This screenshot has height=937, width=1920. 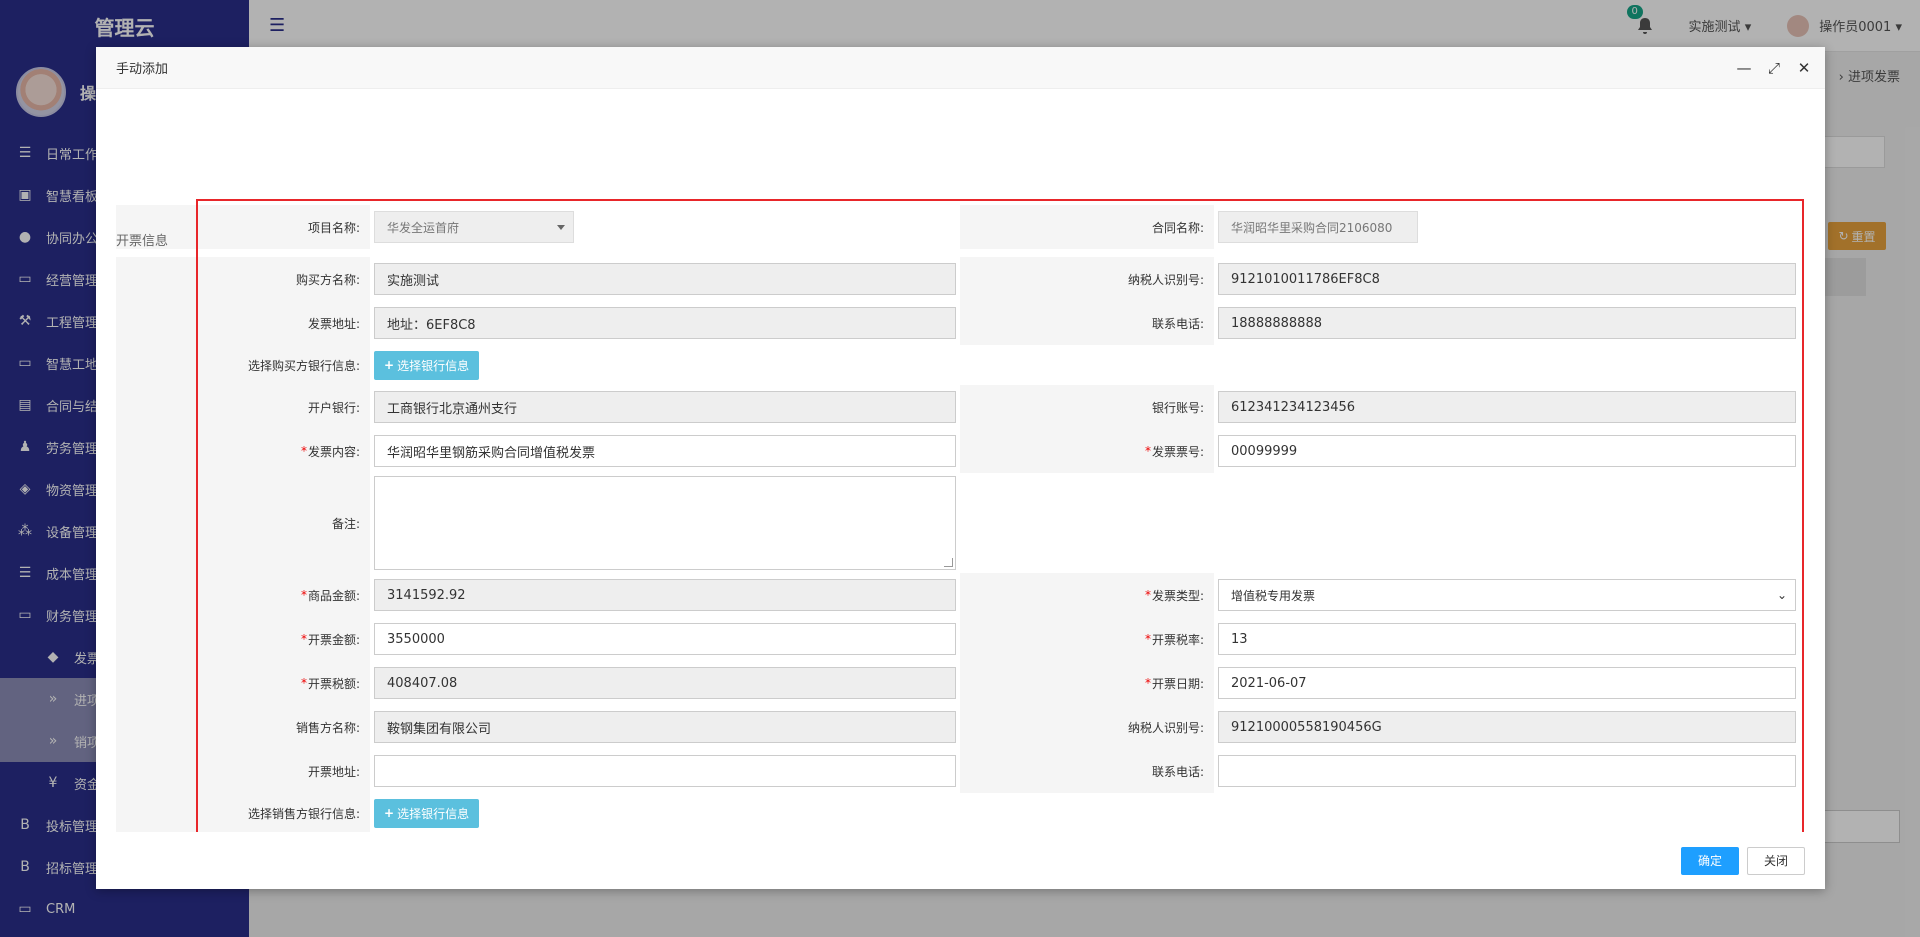 I want to click on minimize-icon: —, so click(x=1744, y=68).